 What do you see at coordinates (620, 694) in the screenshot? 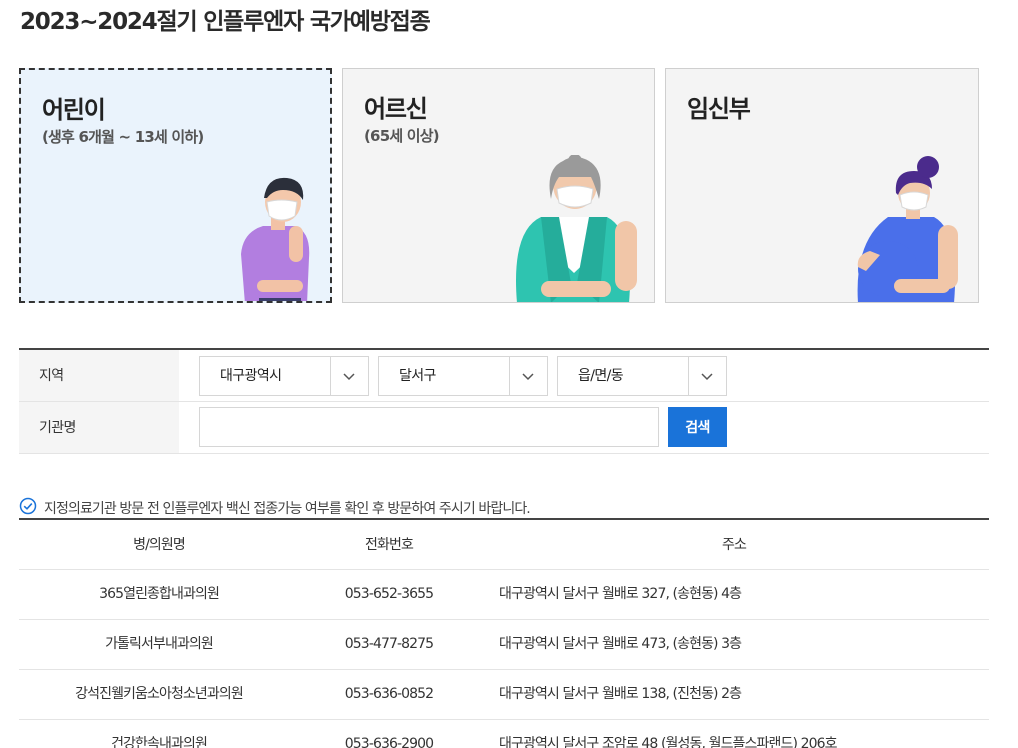
I see `clinic-address: 대구광역시 달서구 월배로 138, (진천동) 2층` at bounding box center [620, 694].